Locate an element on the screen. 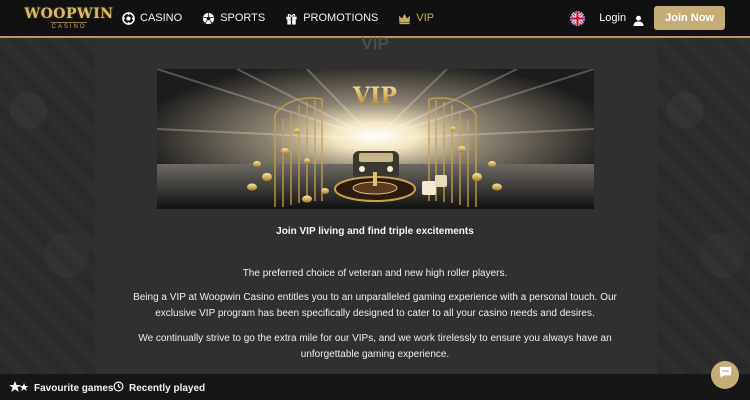 This screenshot has height=400, width=750. nav-item-casino: CASINO is located at coordinates (152, 18).